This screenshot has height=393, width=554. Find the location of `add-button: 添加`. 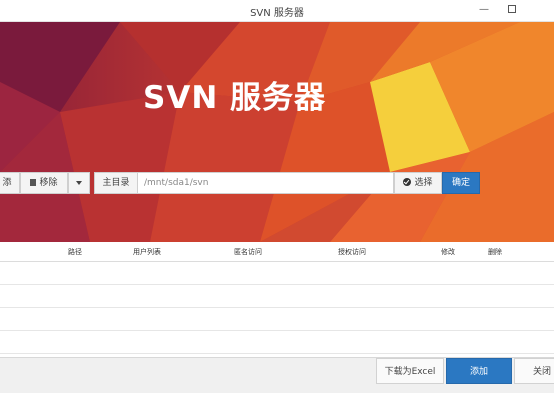

add-button: 添加 is located at coordinates (479, 371).